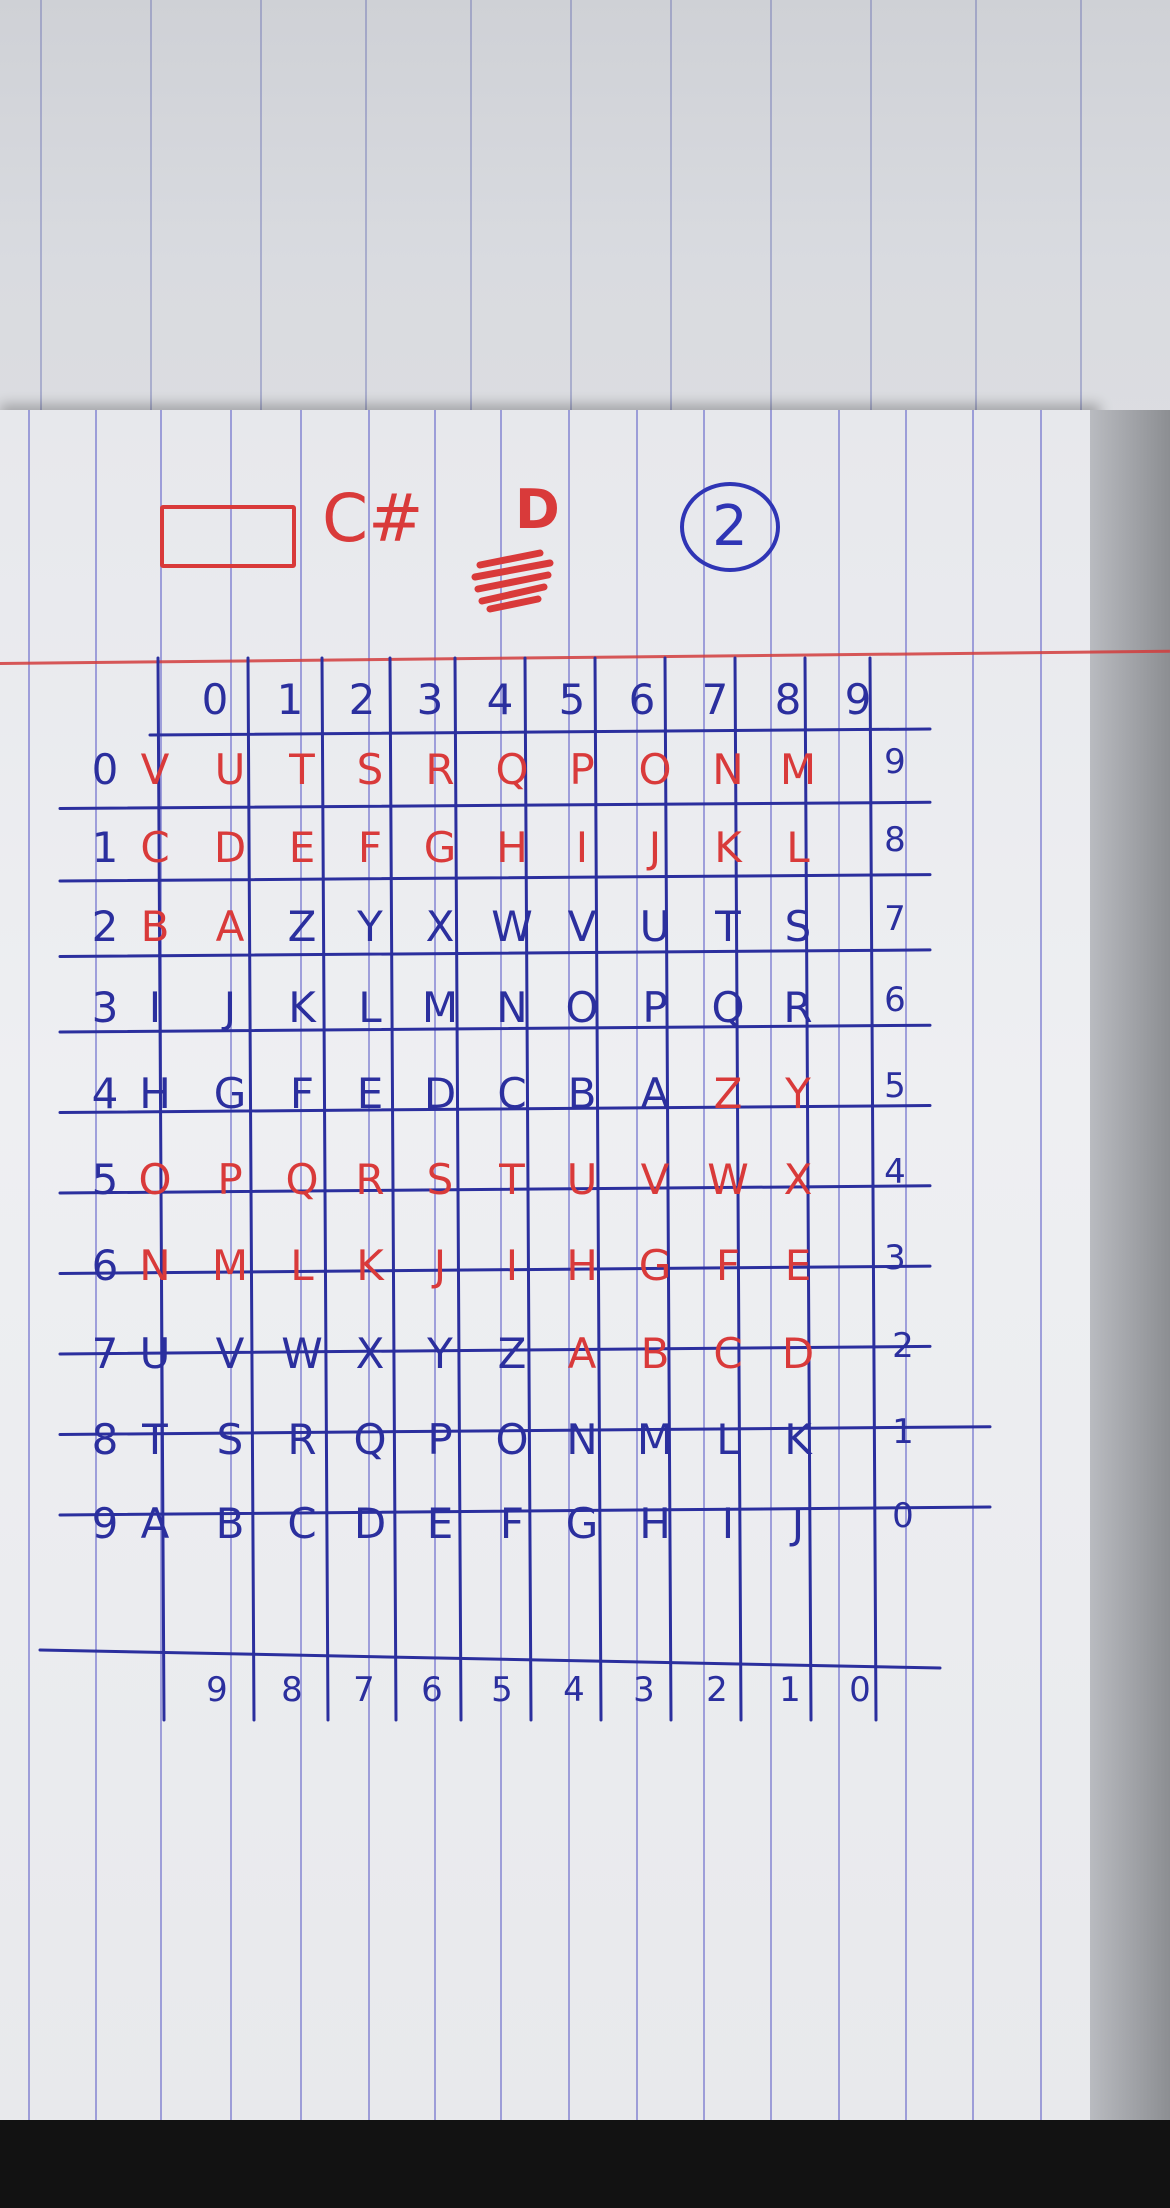 The height and width of the screenshot is (2208, 1170). Describe the element at coordinates (430, 699) in the screenshot. I see `column-header-top: 3` at that location.